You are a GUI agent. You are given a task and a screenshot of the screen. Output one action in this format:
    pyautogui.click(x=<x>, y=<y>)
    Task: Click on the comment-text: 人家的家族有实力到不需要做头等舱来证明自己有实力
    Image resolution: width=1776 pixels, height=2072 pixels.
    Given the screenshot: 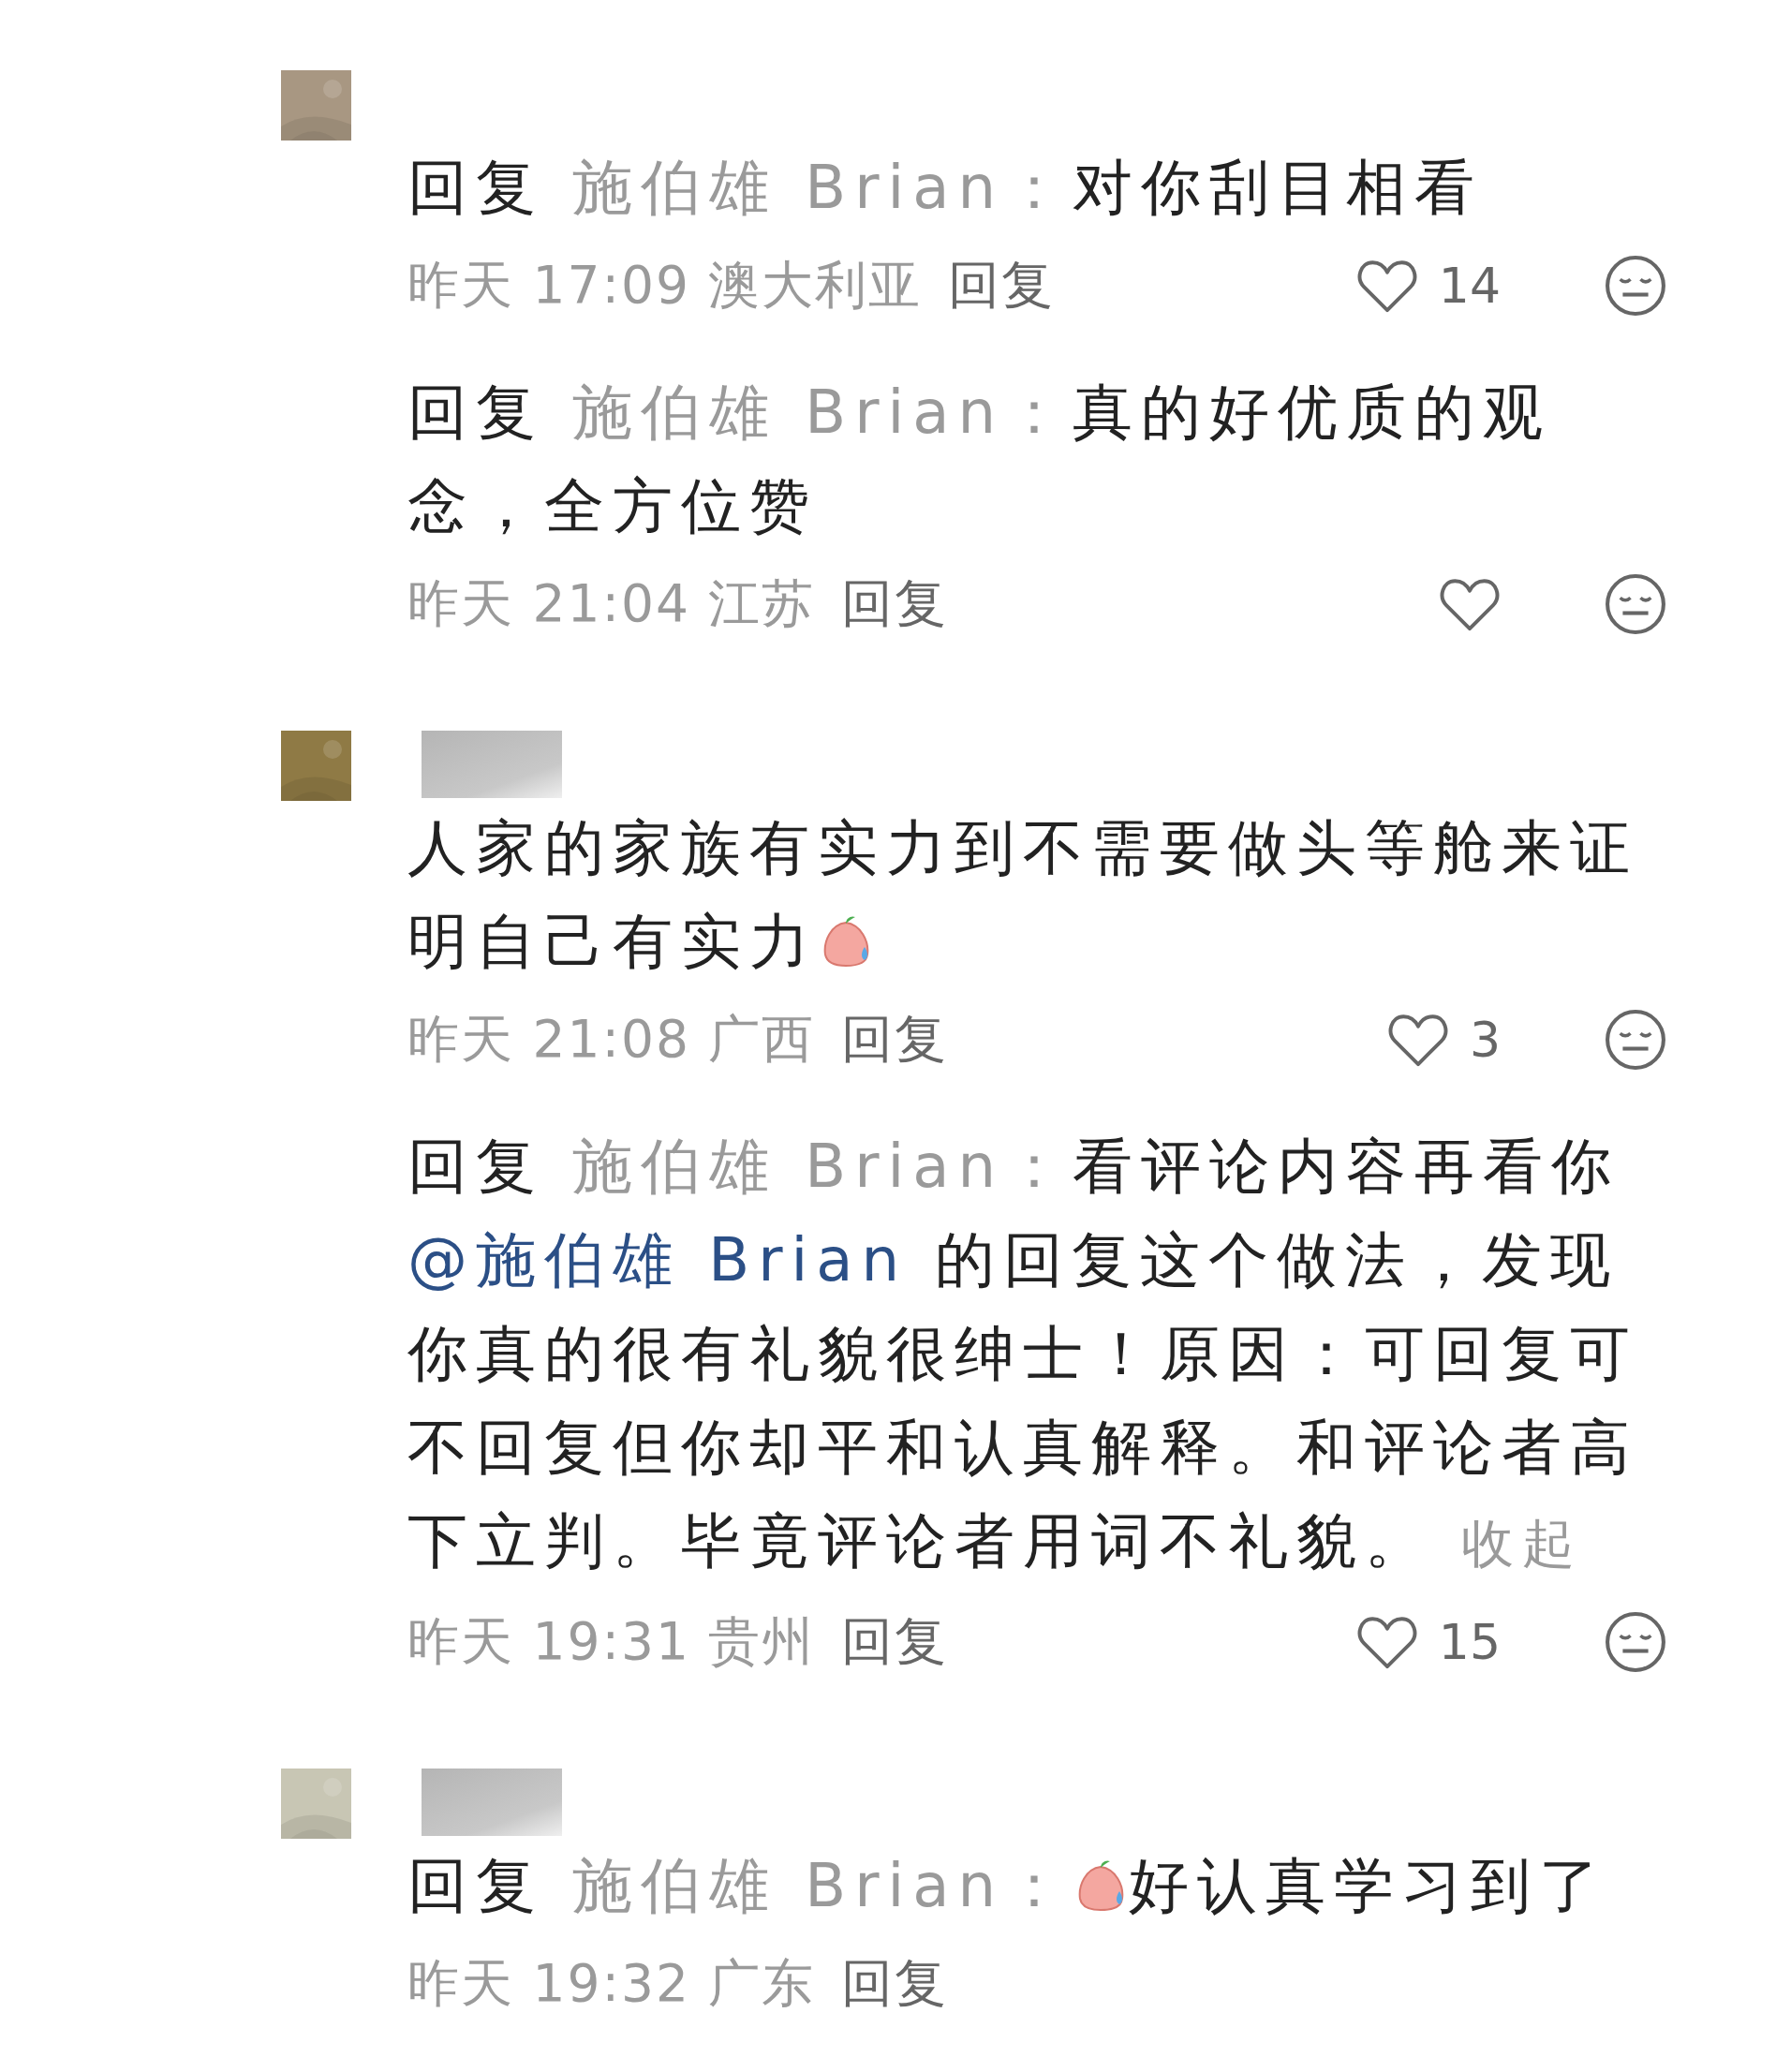 What is the action you would take?
    pyautogui.click(x=1023, y=895)
    